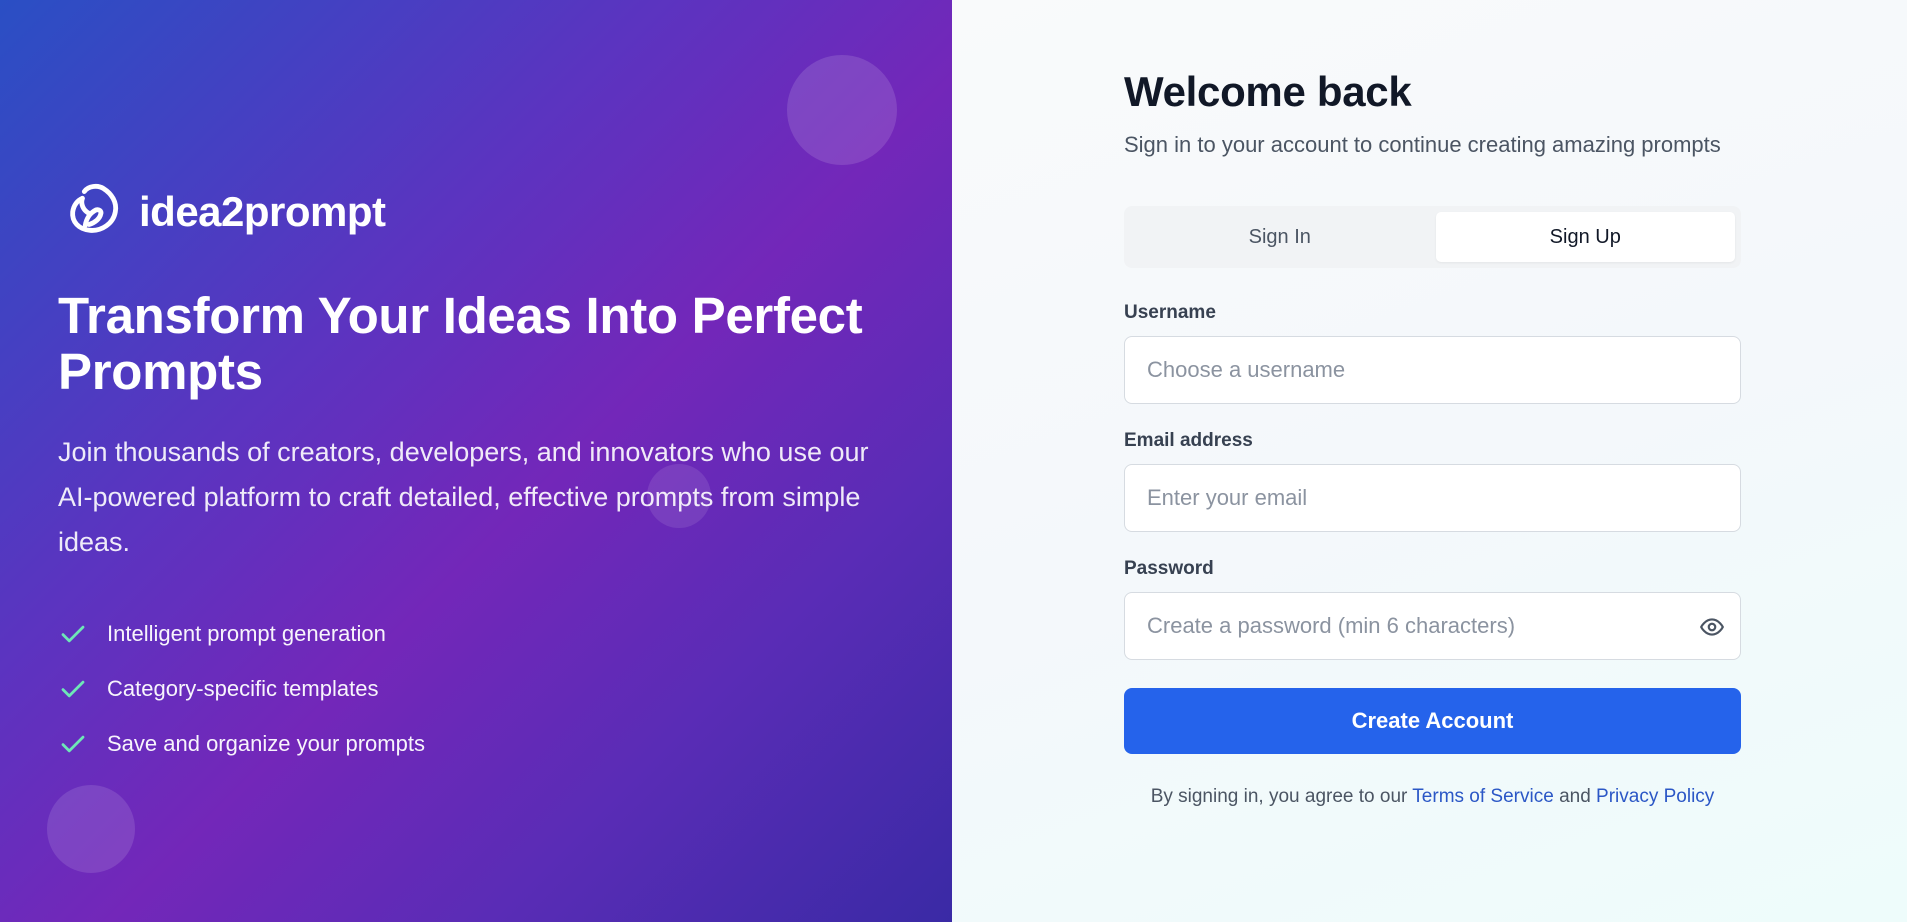  What do you see at coordinates (1169, 568) in the screenshot?
I see `password-label: Password` at bounding box center [1169, 568].